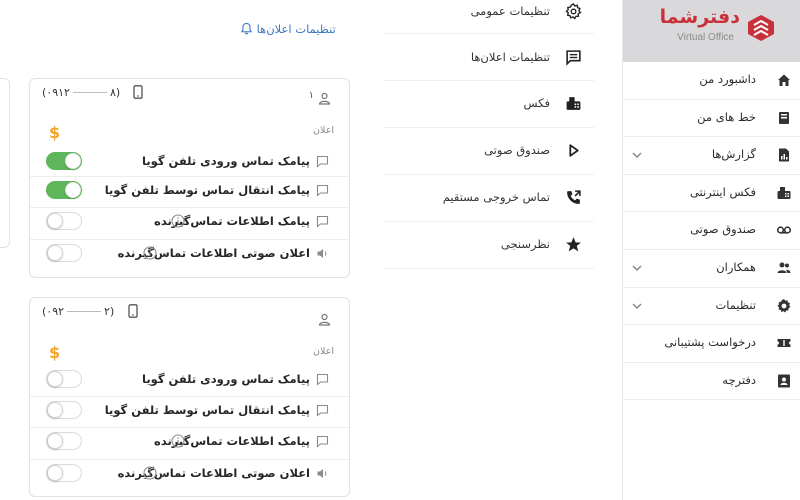 The width and height of the screenshot is (800, 500). Describe the element at coordinates (510, 57) in the screenshot. I see `settings-item-label: تنظیمات اعلان‌ها` at that location.